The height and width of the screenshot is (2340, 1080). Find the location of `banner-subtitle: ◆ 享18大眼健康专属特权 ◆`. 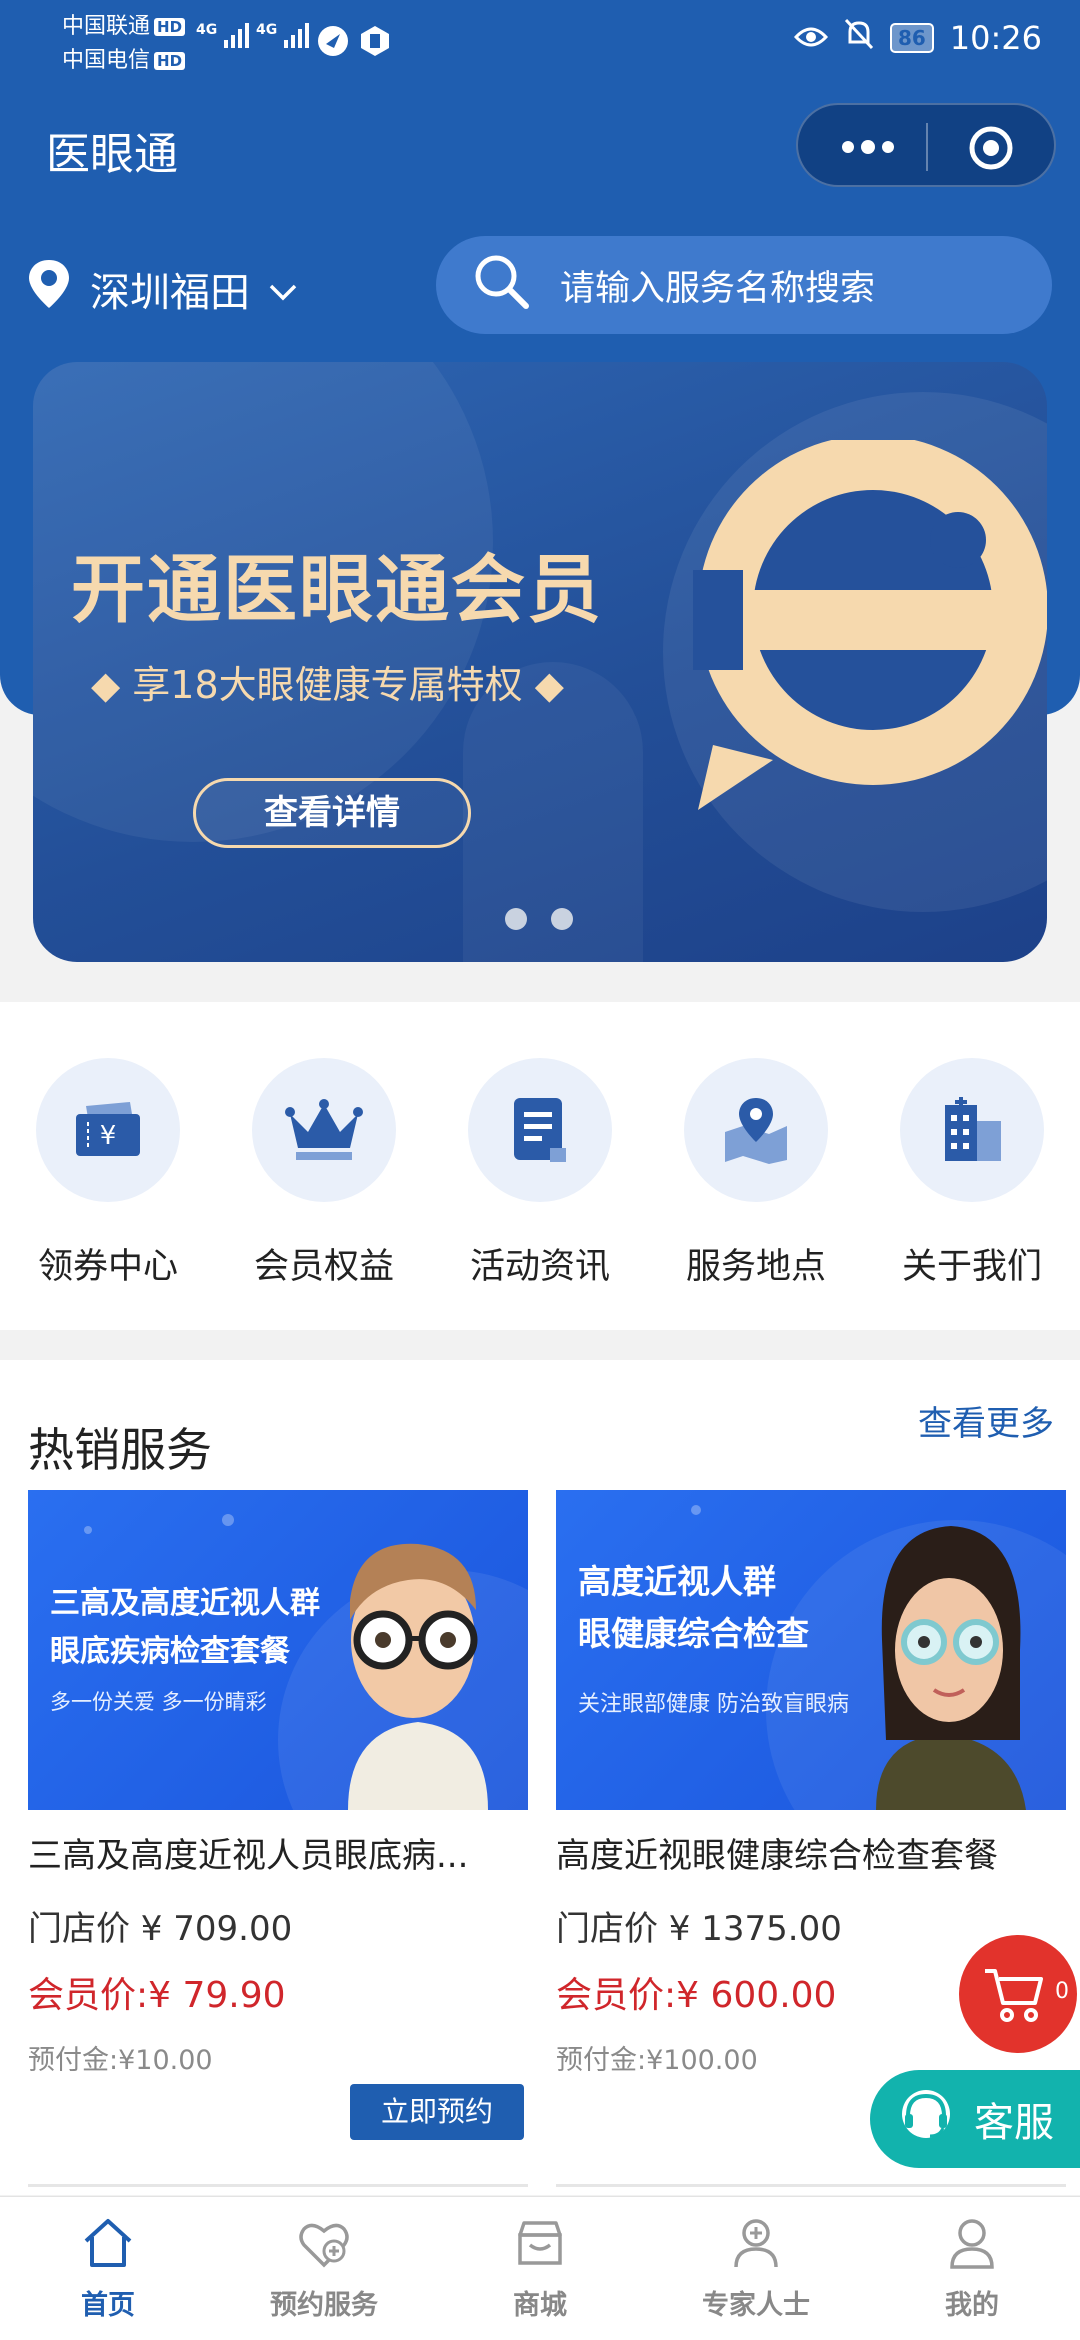

banner-subtitle: ◆ 享18大眼健康专属特权 ◆ is located at coordinates (327, 685).